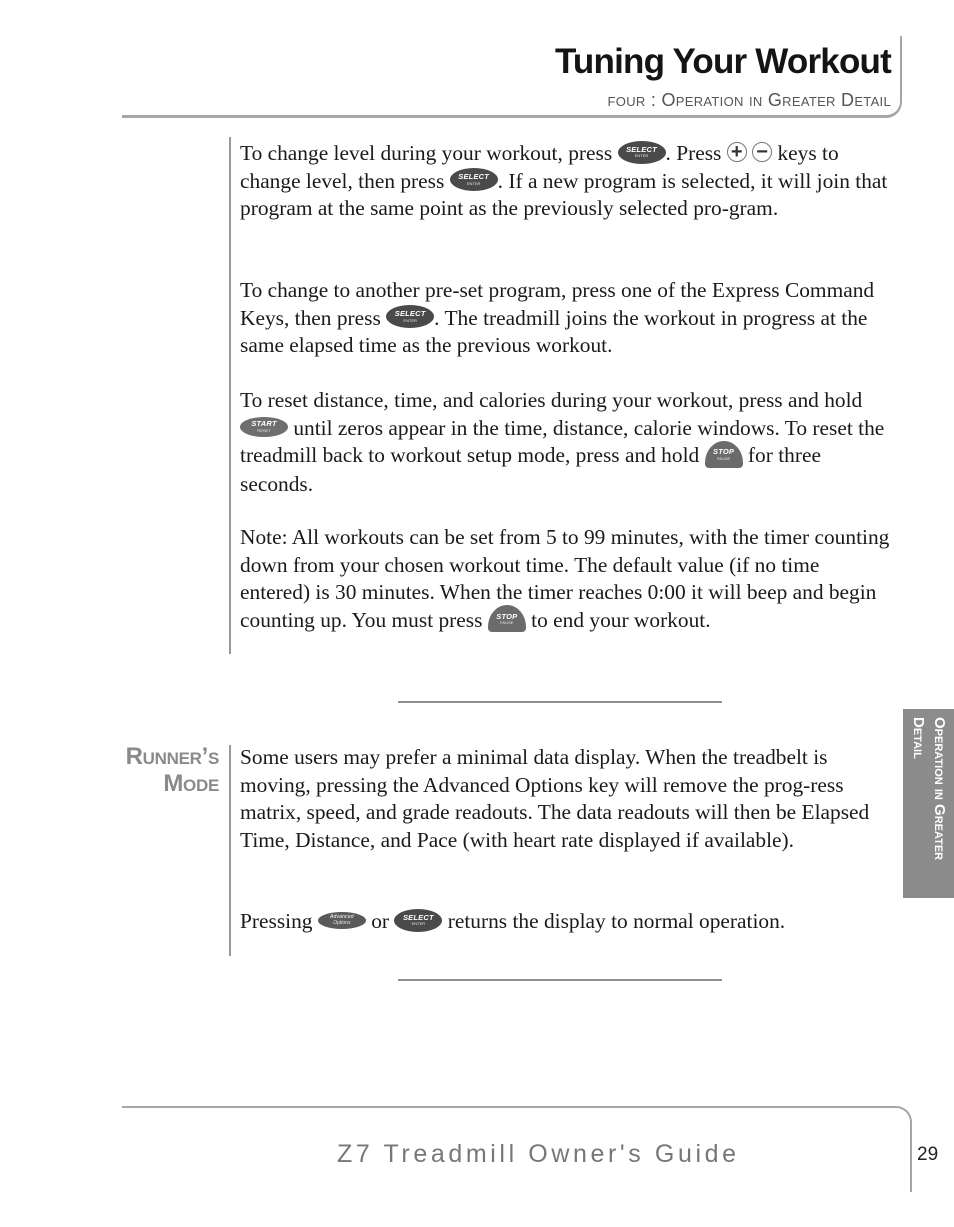 The image size is (954, 1227). I want to click on minus-key-icon: −, so click(762, 152).